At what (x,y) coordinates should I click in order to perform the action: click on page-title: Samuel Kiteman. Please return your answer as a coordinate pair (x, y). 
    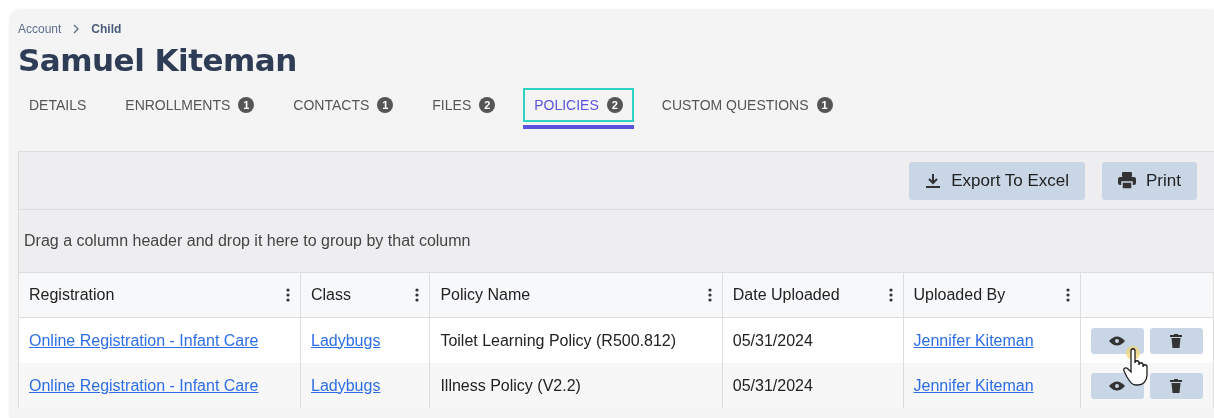
    Looking at the image, I should click on (158, 60).